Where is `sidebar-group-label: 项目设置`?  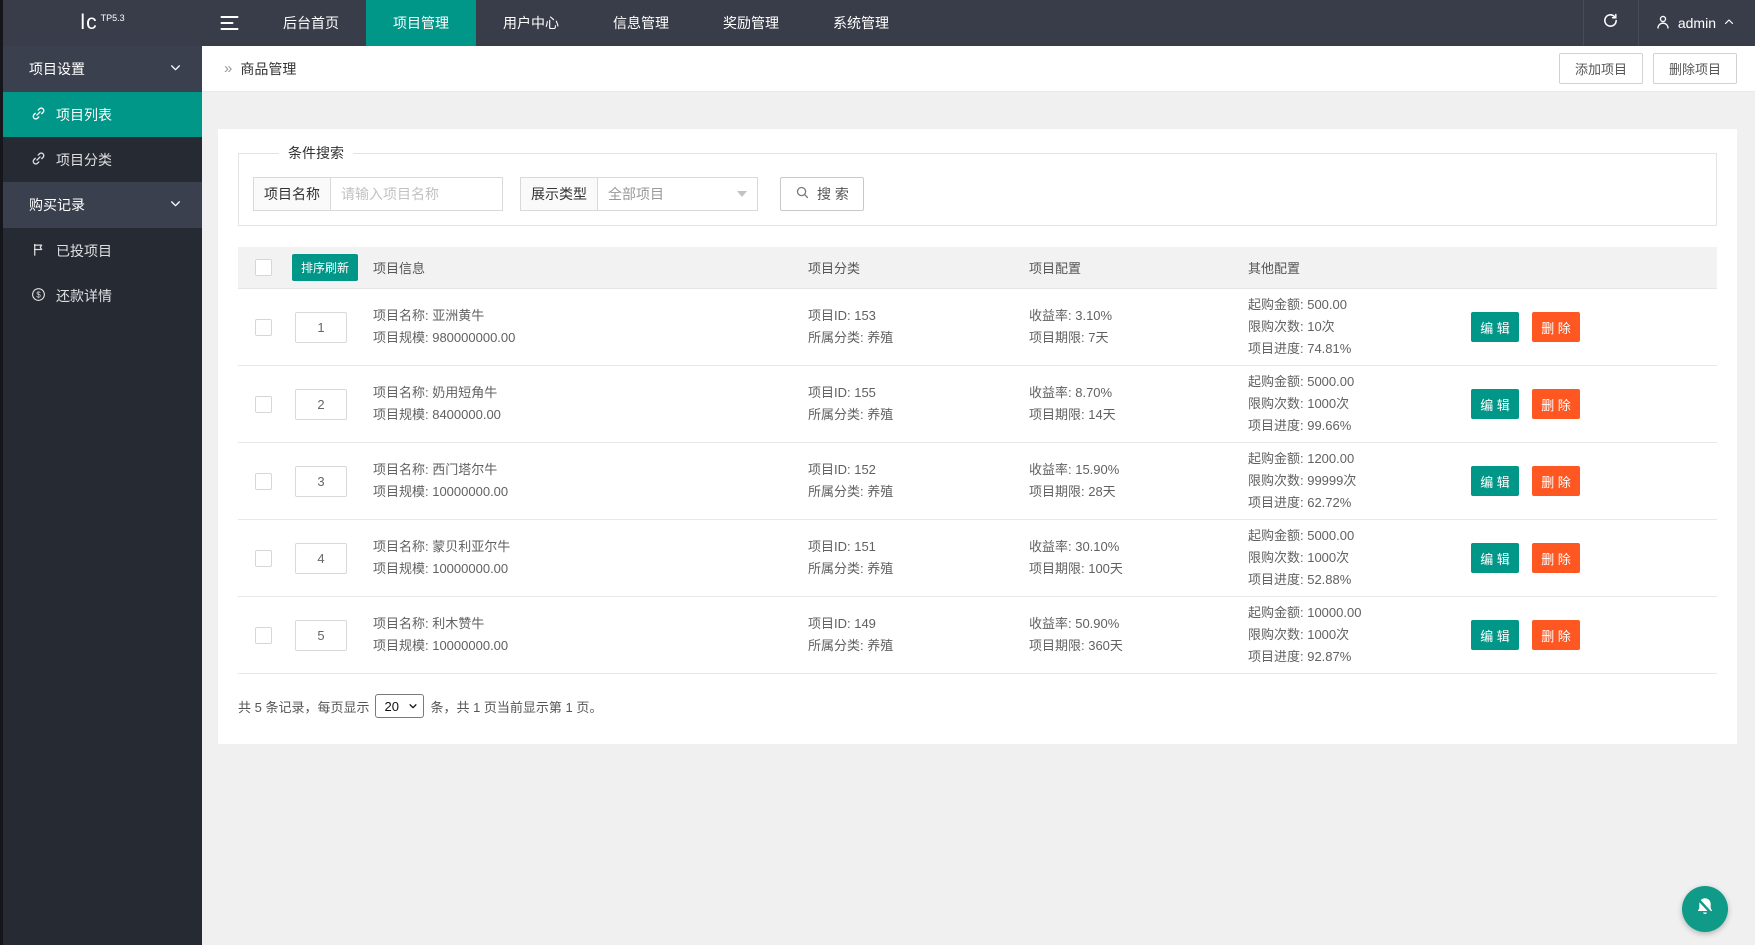 sidebar-group-label: 项目设置 is located at coordinates (57, 69).